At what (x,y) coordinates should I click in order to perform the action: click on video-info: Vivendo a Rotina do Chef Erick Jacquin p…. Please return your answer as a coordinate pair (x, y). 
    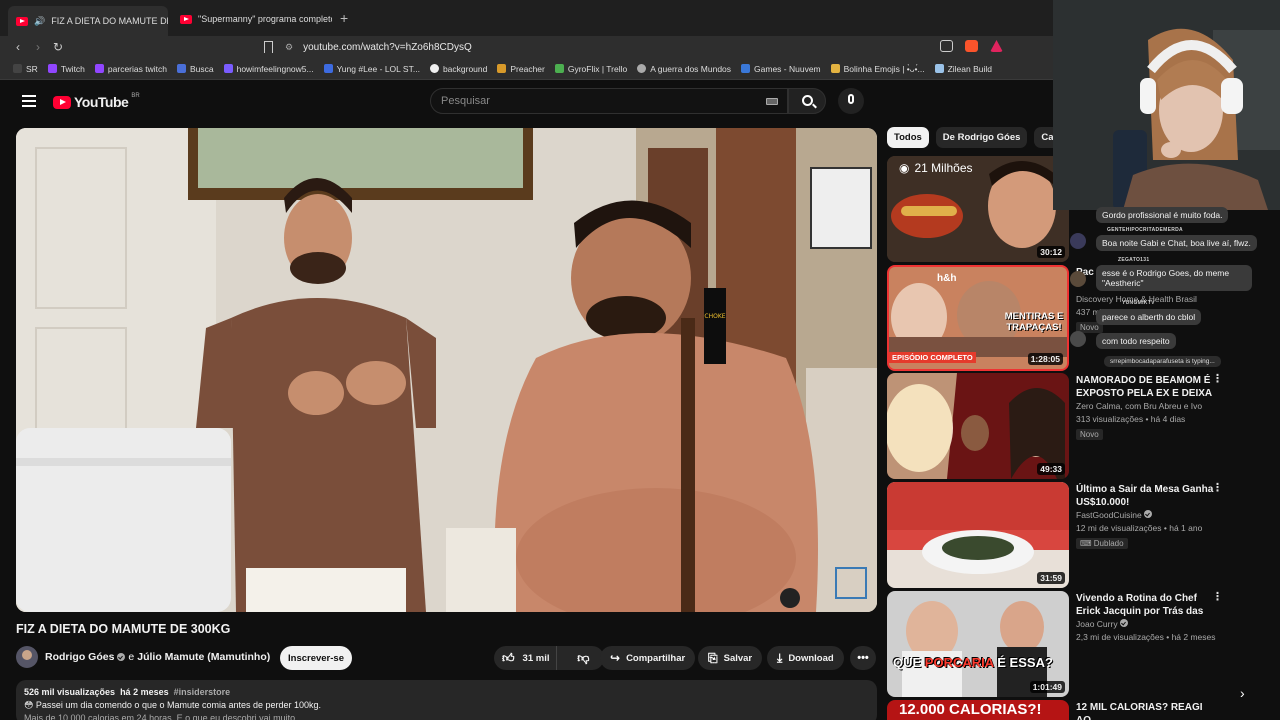
    Looking at the image, I should click on (1146, 618).